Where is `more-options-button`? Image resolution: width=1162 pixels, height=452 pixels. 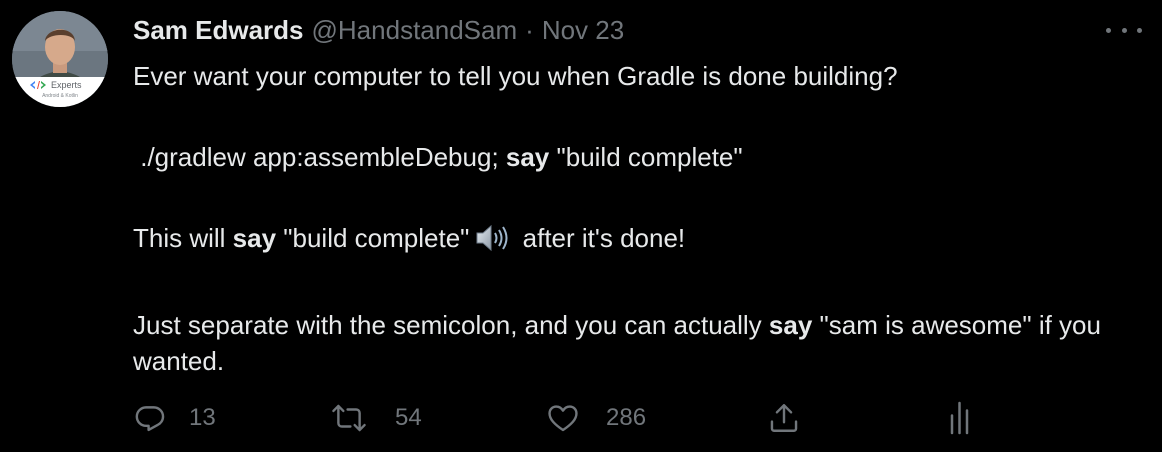 more-options-button is located at coordinates (1124, 30).